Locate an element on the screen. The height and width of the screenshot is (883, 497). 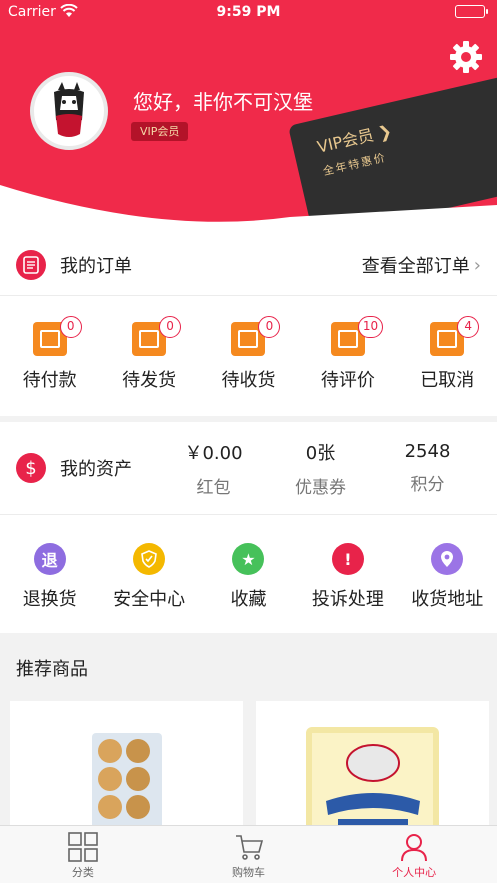
greeting-text: 您好，非你不可汉堡 is located at coordinates (223, 102).